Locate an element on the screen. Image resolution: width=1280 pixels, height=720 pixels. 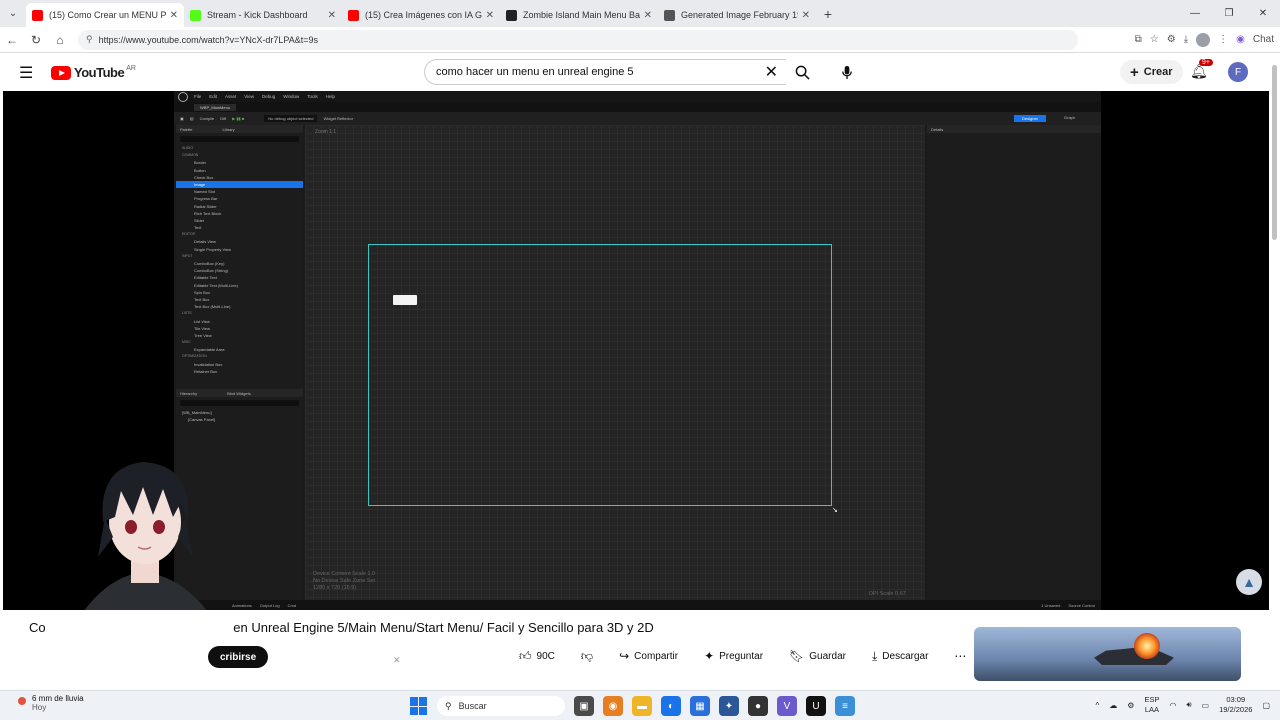
tray-expand-icon: ^ is located at coordinates (1098, 705).